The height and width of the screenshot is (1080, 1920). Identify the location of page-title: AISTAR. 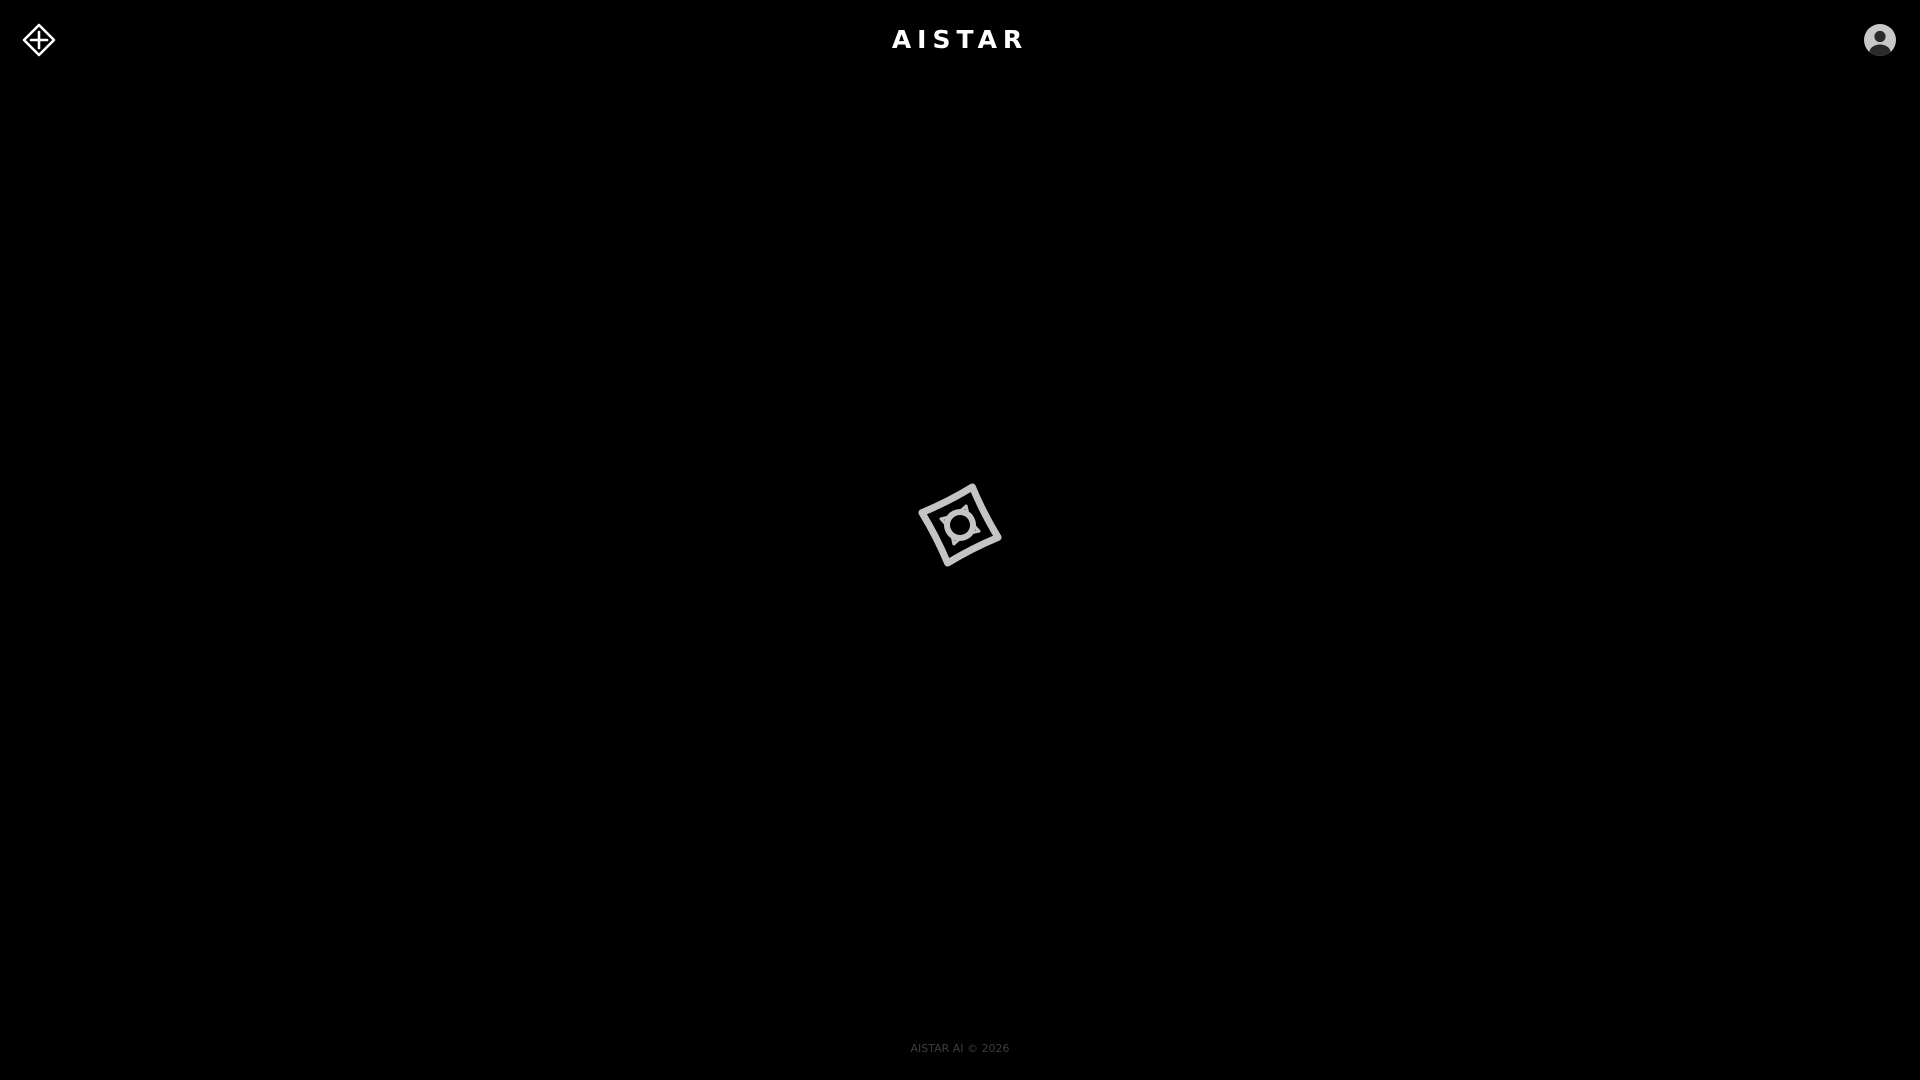
(960, 39).